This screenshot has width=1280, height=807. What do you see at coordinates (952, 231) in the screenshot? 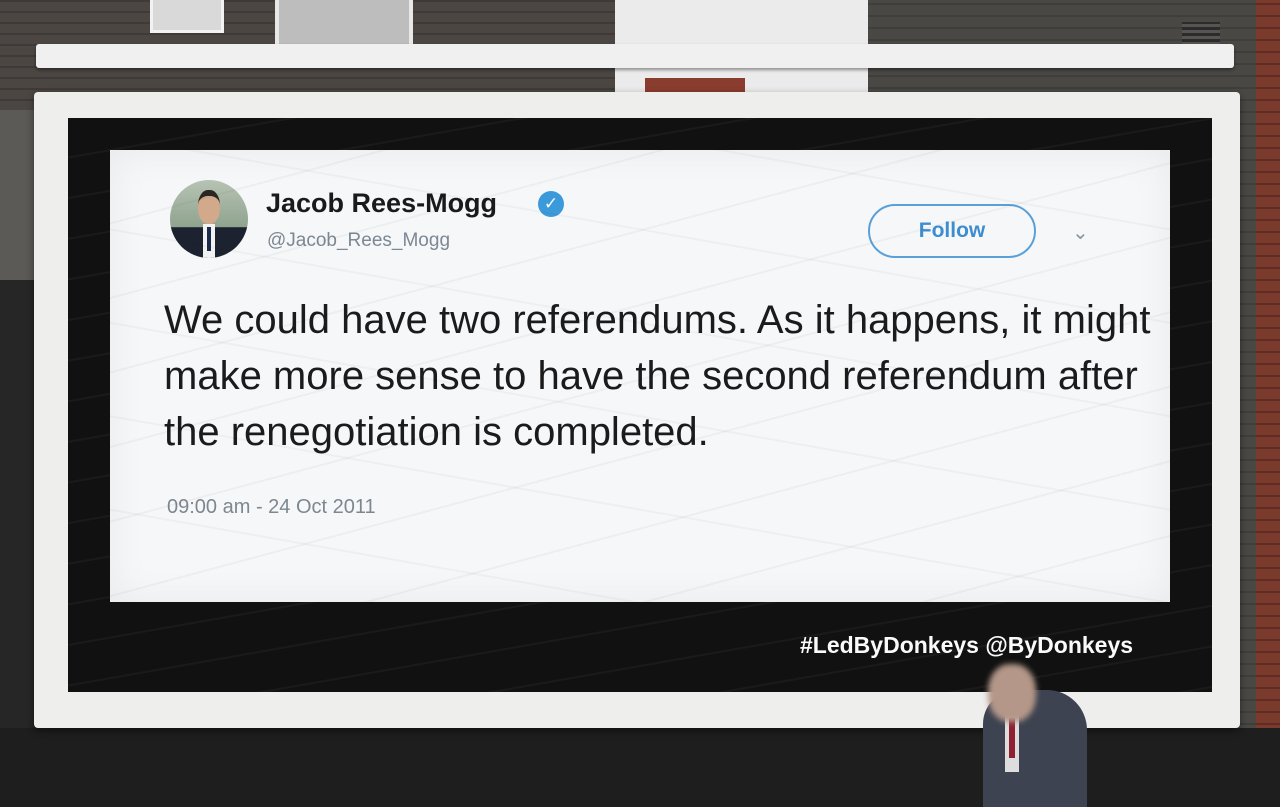
I see `follow-button: Follow` at bounding box center [952, 231].